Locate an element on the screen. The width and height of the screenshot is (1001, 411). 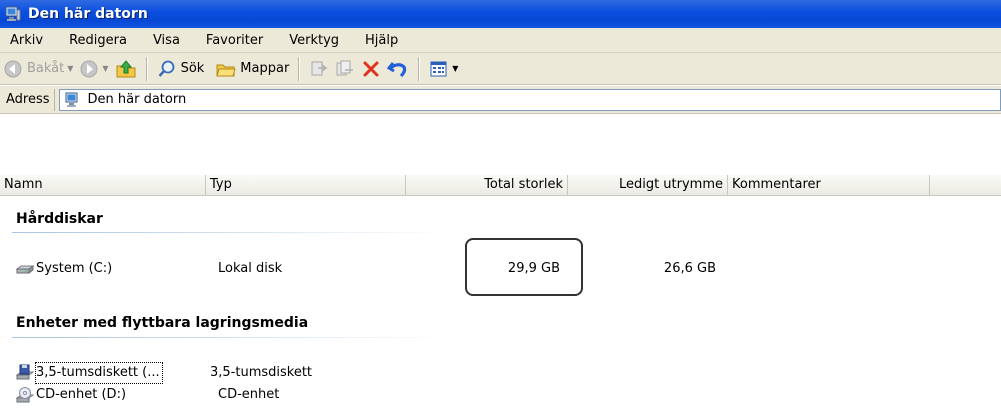
search-icon is located at coordinates (166, 68).